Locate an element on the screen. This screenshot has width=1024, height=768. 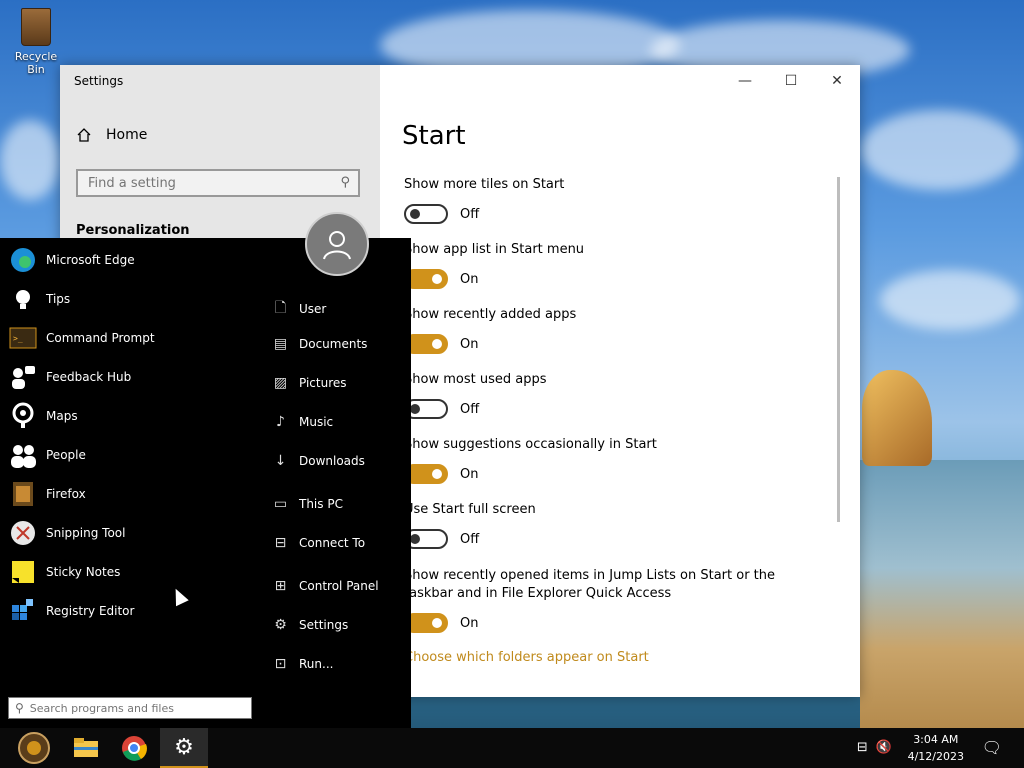
user-avatar is located at coordinates (337, 244).